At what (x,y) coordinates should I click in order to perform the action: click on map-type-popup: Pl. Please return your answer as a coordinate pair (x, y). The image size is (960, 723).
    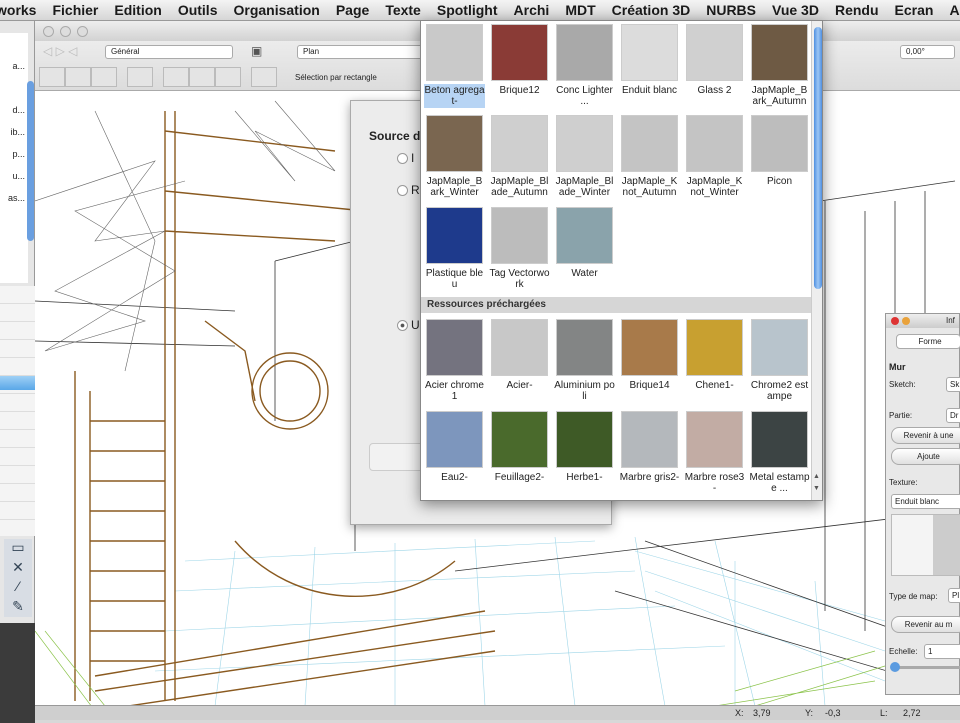
    Looking at the image, I should click on (954, 595).